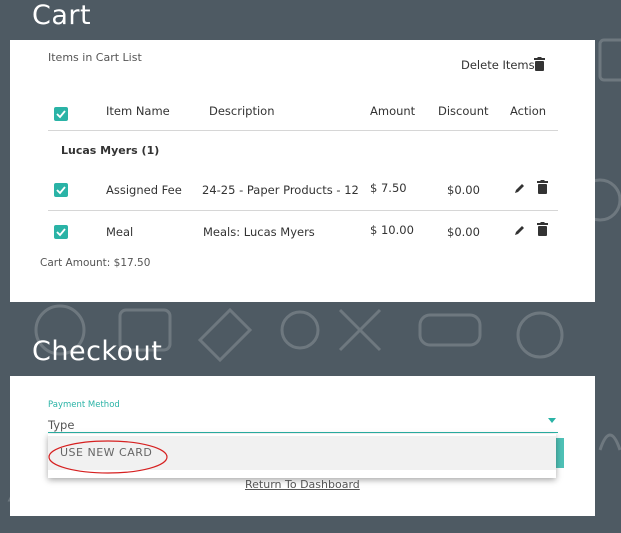  I want to click on header-divider, so click(303, 130).